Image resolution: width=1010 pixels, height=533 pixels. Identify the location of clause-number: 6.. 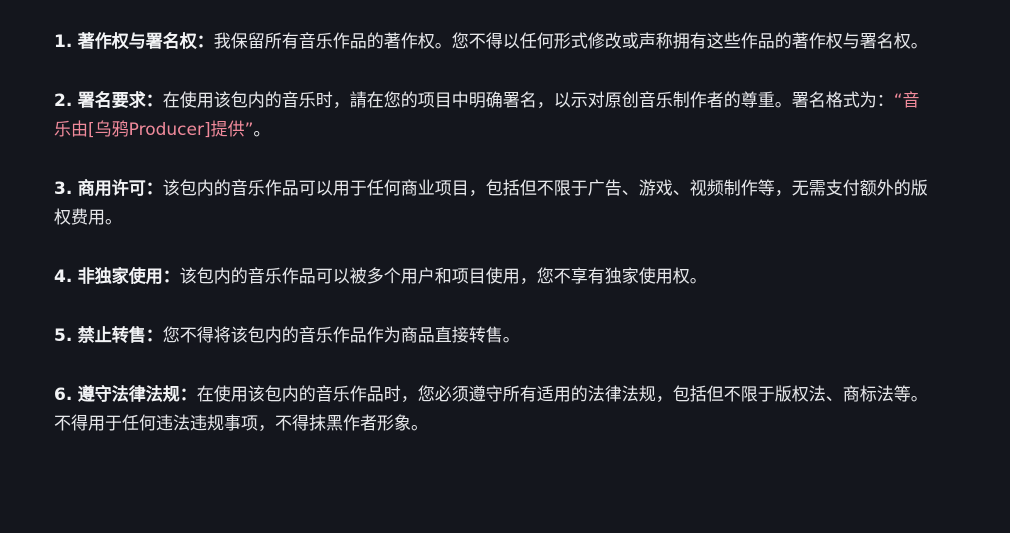
(63, 395).